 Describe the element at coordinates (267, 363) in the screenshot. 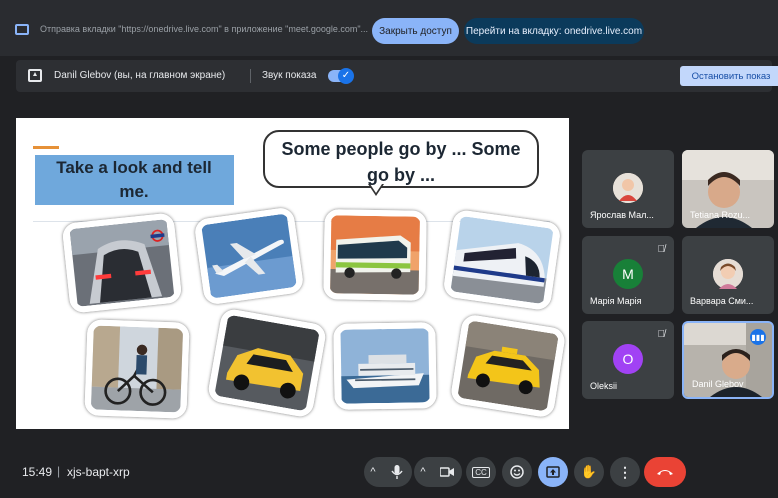

I see `car-photo` at that location.